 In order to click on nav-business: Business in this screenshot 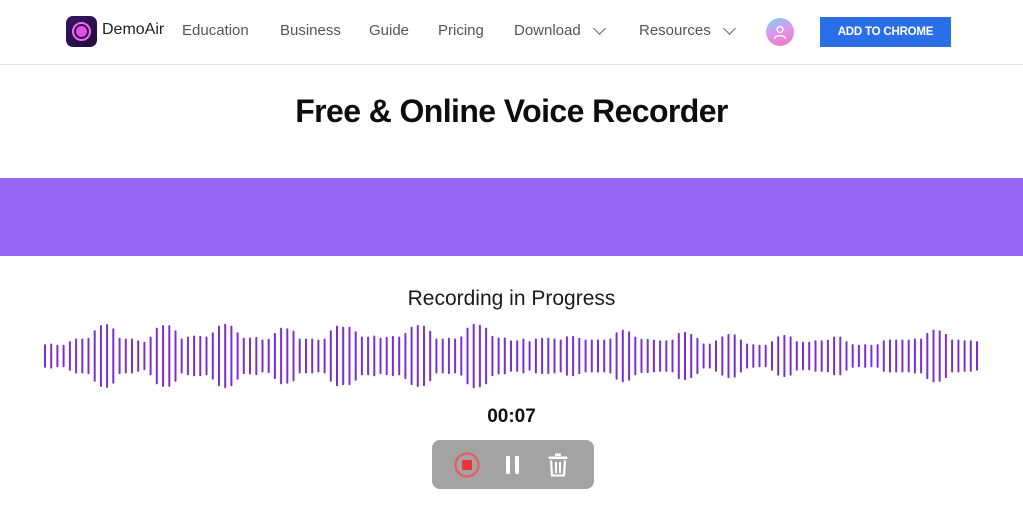, I will do `click(310, 30)`.